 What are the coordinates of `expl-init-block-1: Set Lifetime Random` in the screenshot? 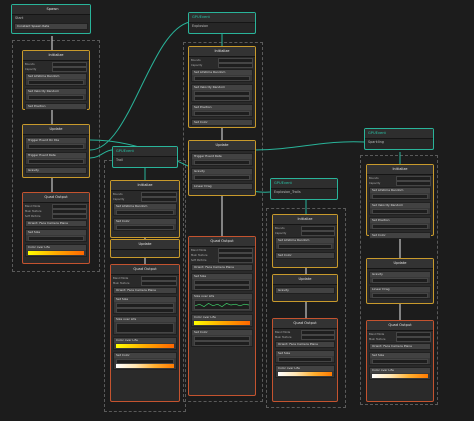 It's located at (222, 75).